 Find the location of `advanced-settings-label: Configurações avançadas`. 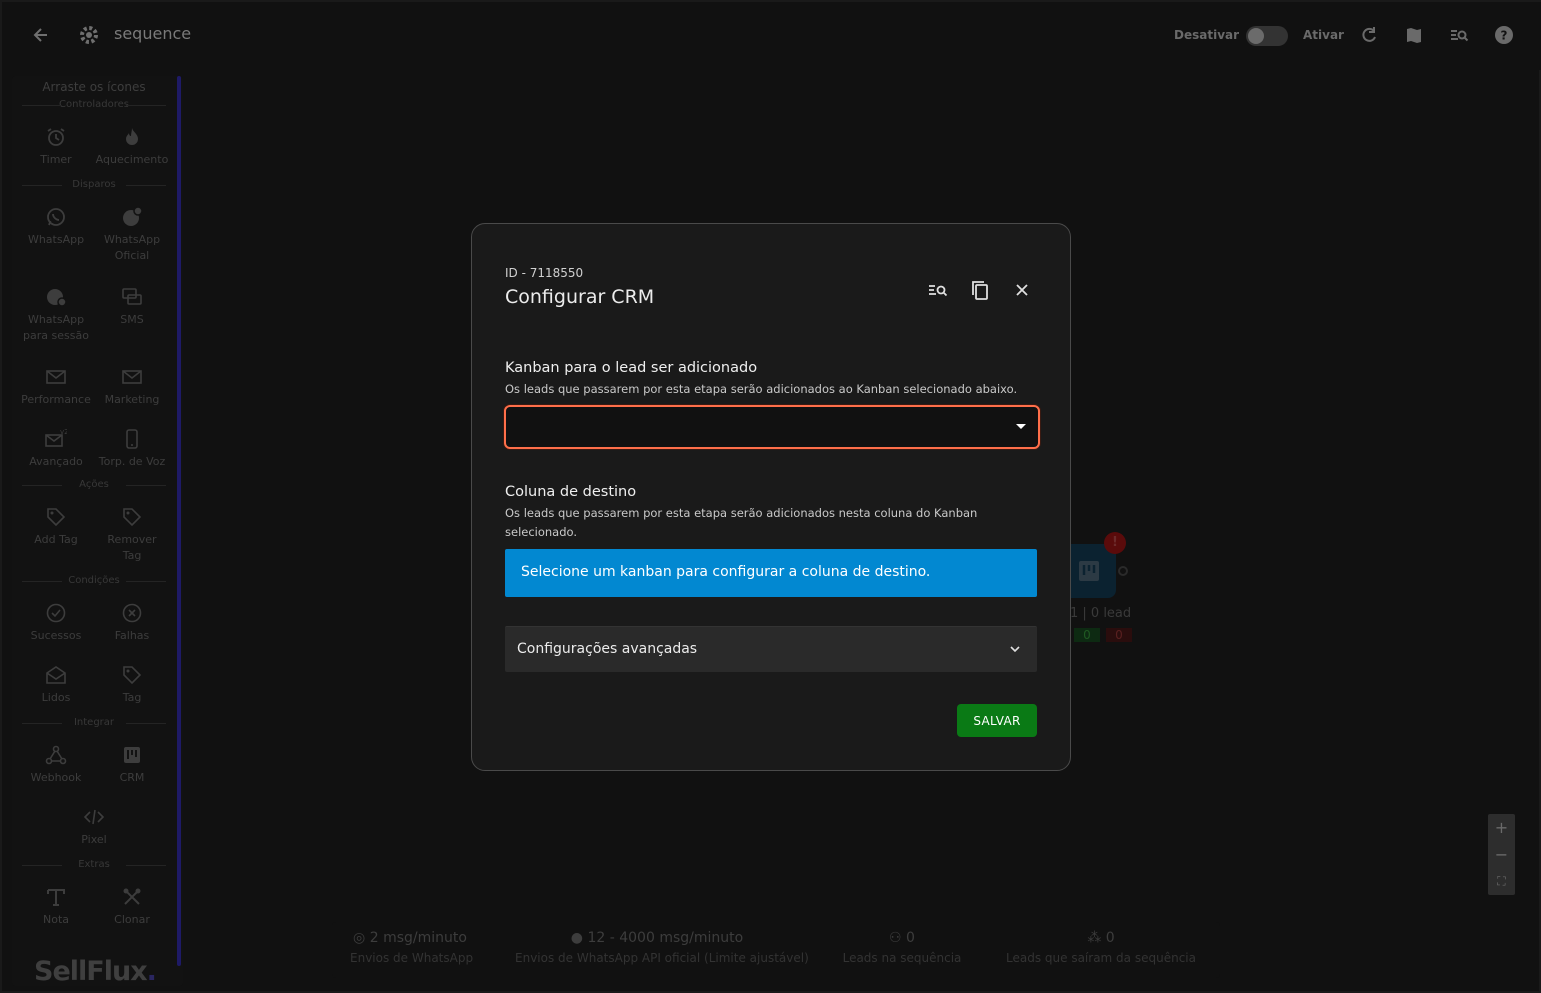

advanced-settings-label: Configurações avançadas is located at coordinates (607, 649).